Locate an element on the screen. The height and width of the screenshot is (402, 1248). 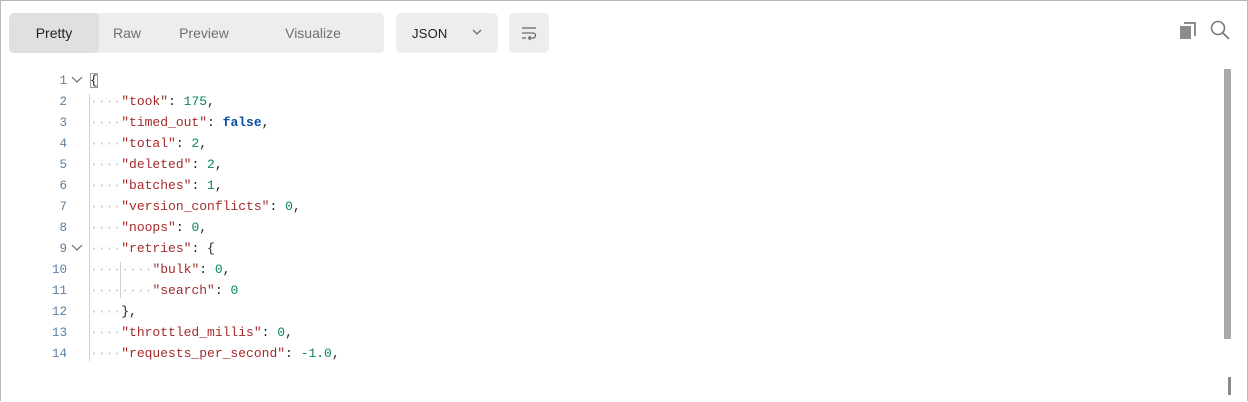
format-select-value: JSON is located at coordinates (430, 33).